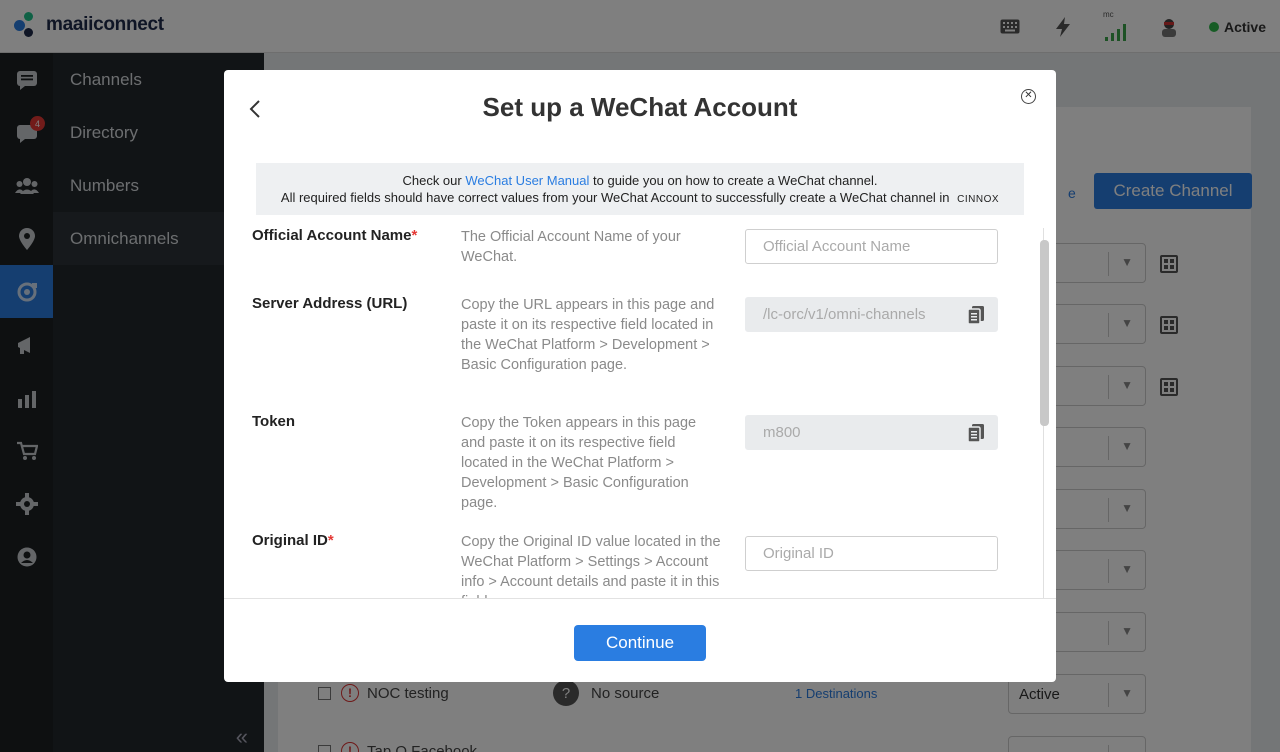 The image size is (1280, 752). I want to click on field-label: Original ID*, so click(293, 540).